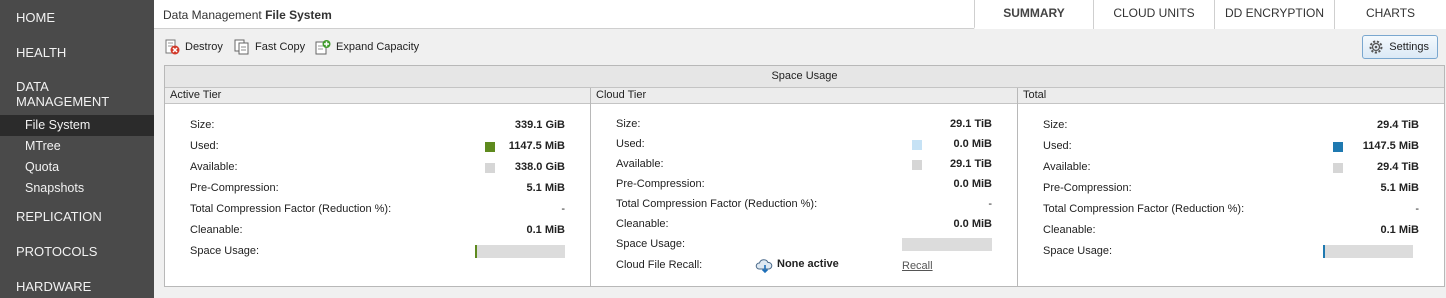  I want to click on nav-replication: REPLICATION, so click(77, 216).